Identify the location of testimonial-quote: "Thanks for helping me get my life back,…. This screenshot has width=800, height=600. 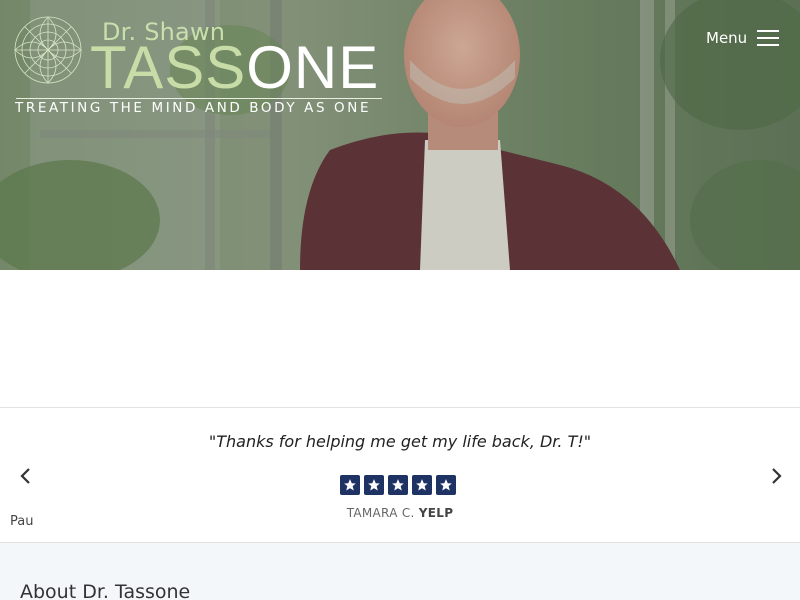
(400, 441).